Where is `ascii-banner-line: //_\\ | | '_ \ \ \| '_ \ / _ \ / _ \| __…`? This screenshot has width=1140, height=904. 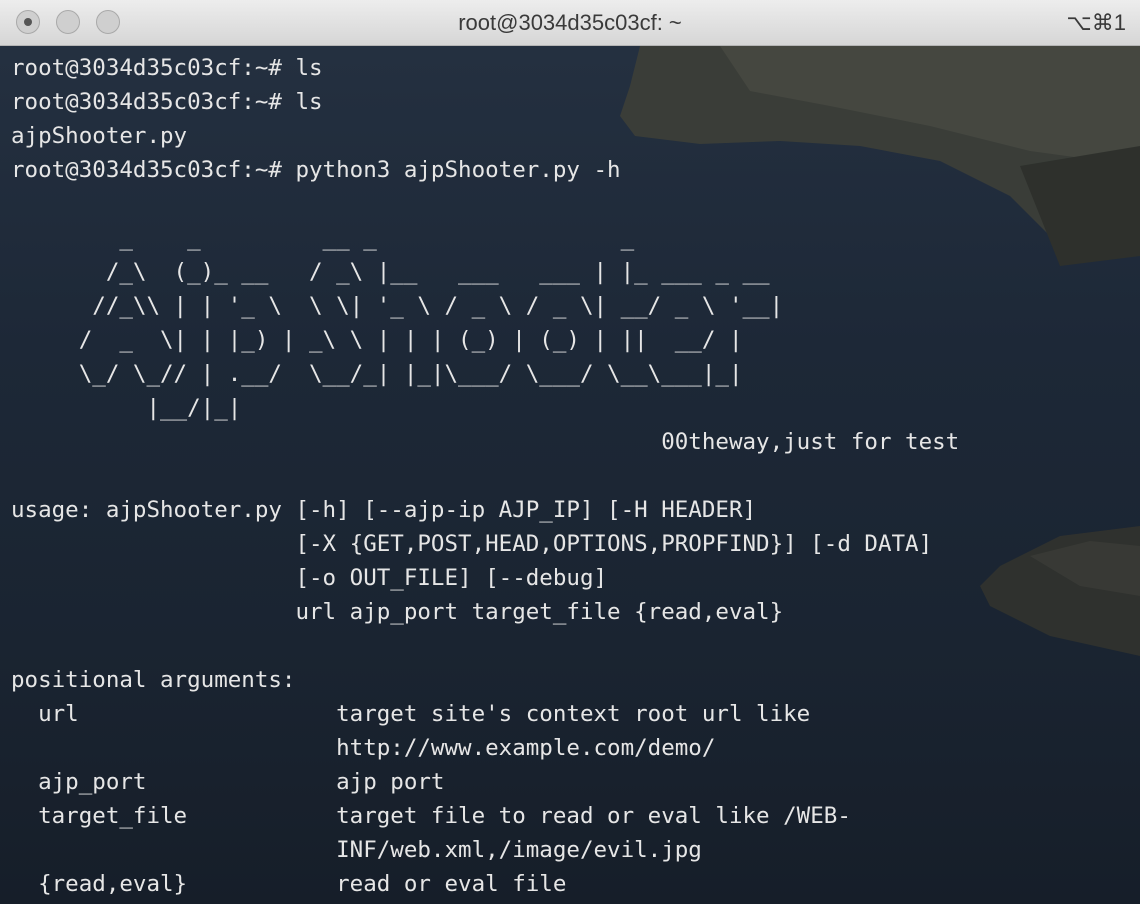 ascii-banner-line: //_\\ | | '_ \ \ \| '_ \ / _ \ / _ \| __… is located at coordinates (397, 306).